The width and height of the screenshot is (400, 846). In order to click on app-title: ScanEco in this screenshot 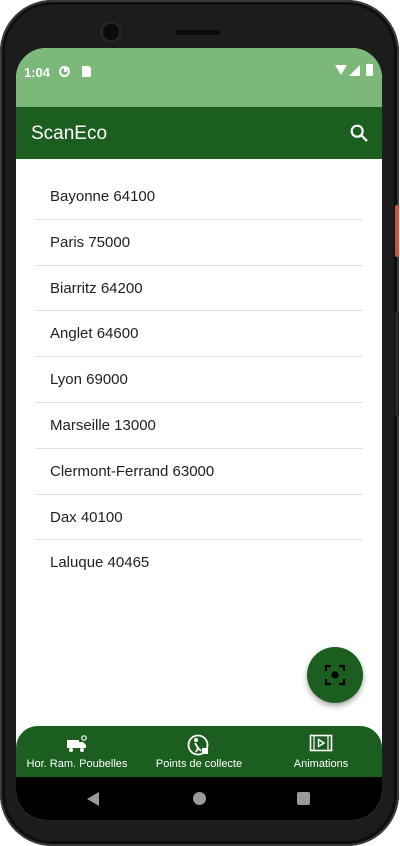, I will do `click(69, 133)`.